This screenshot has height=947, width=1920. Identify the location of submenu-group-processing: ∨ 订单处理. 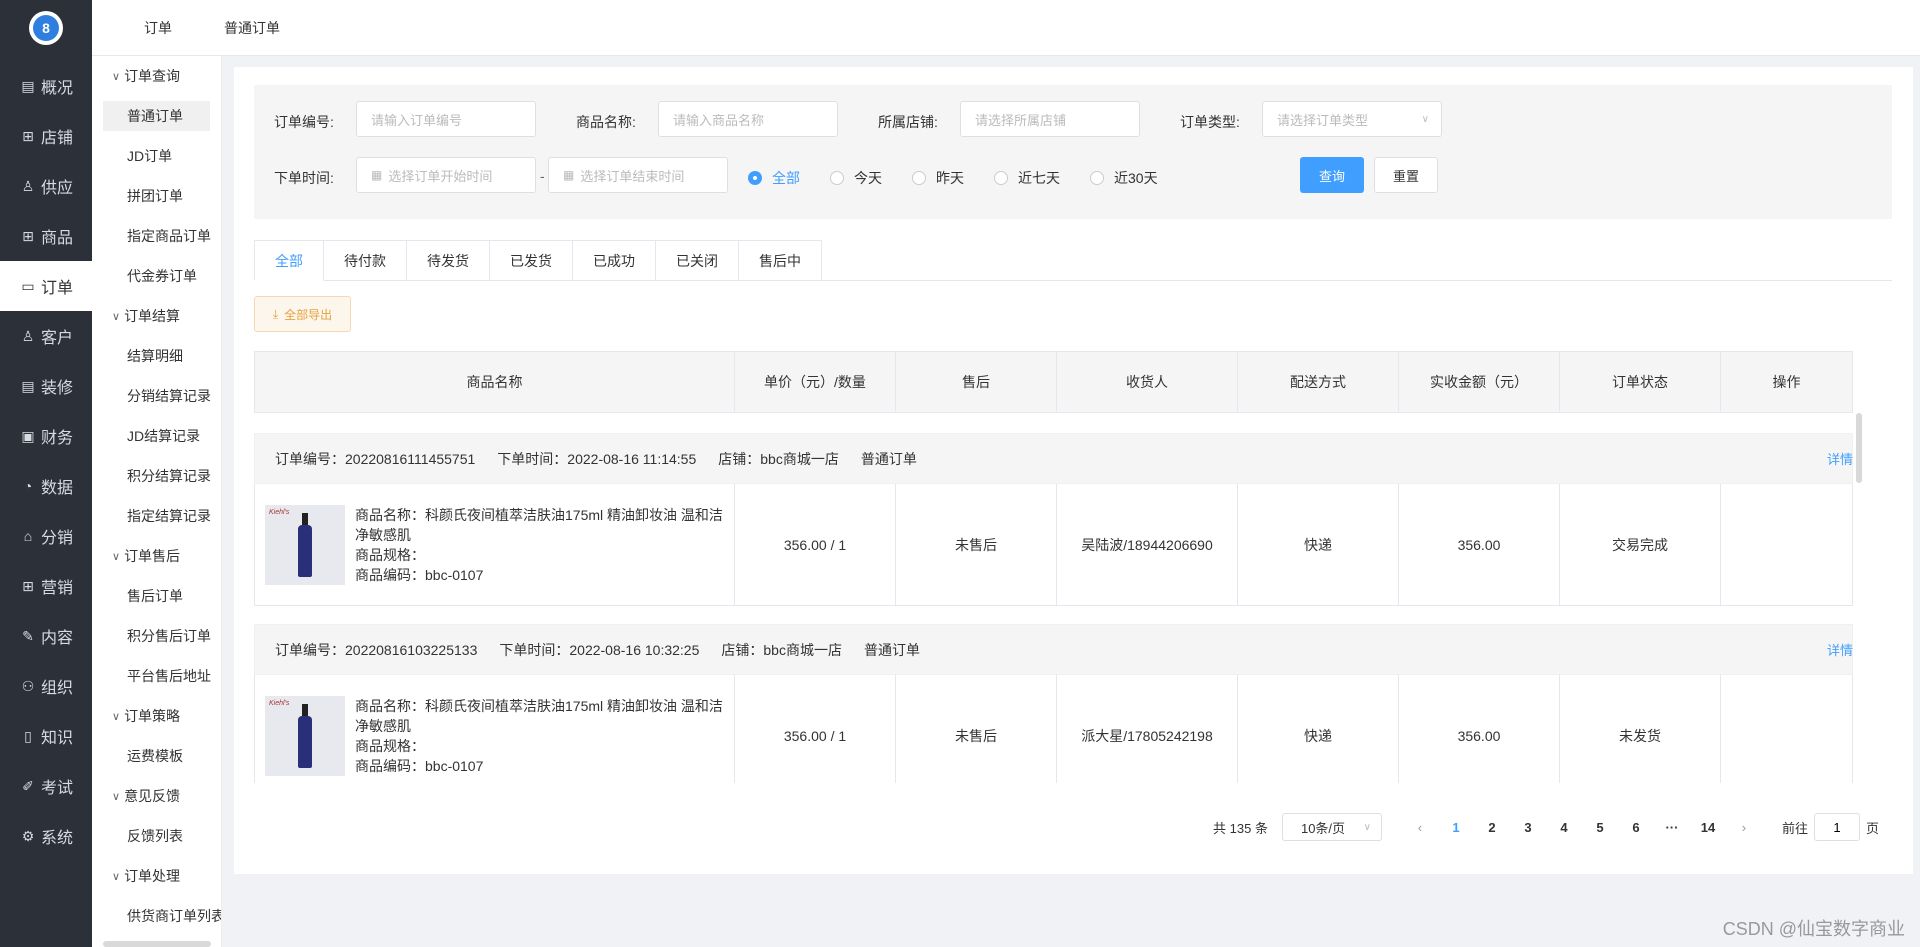
(156, 876).